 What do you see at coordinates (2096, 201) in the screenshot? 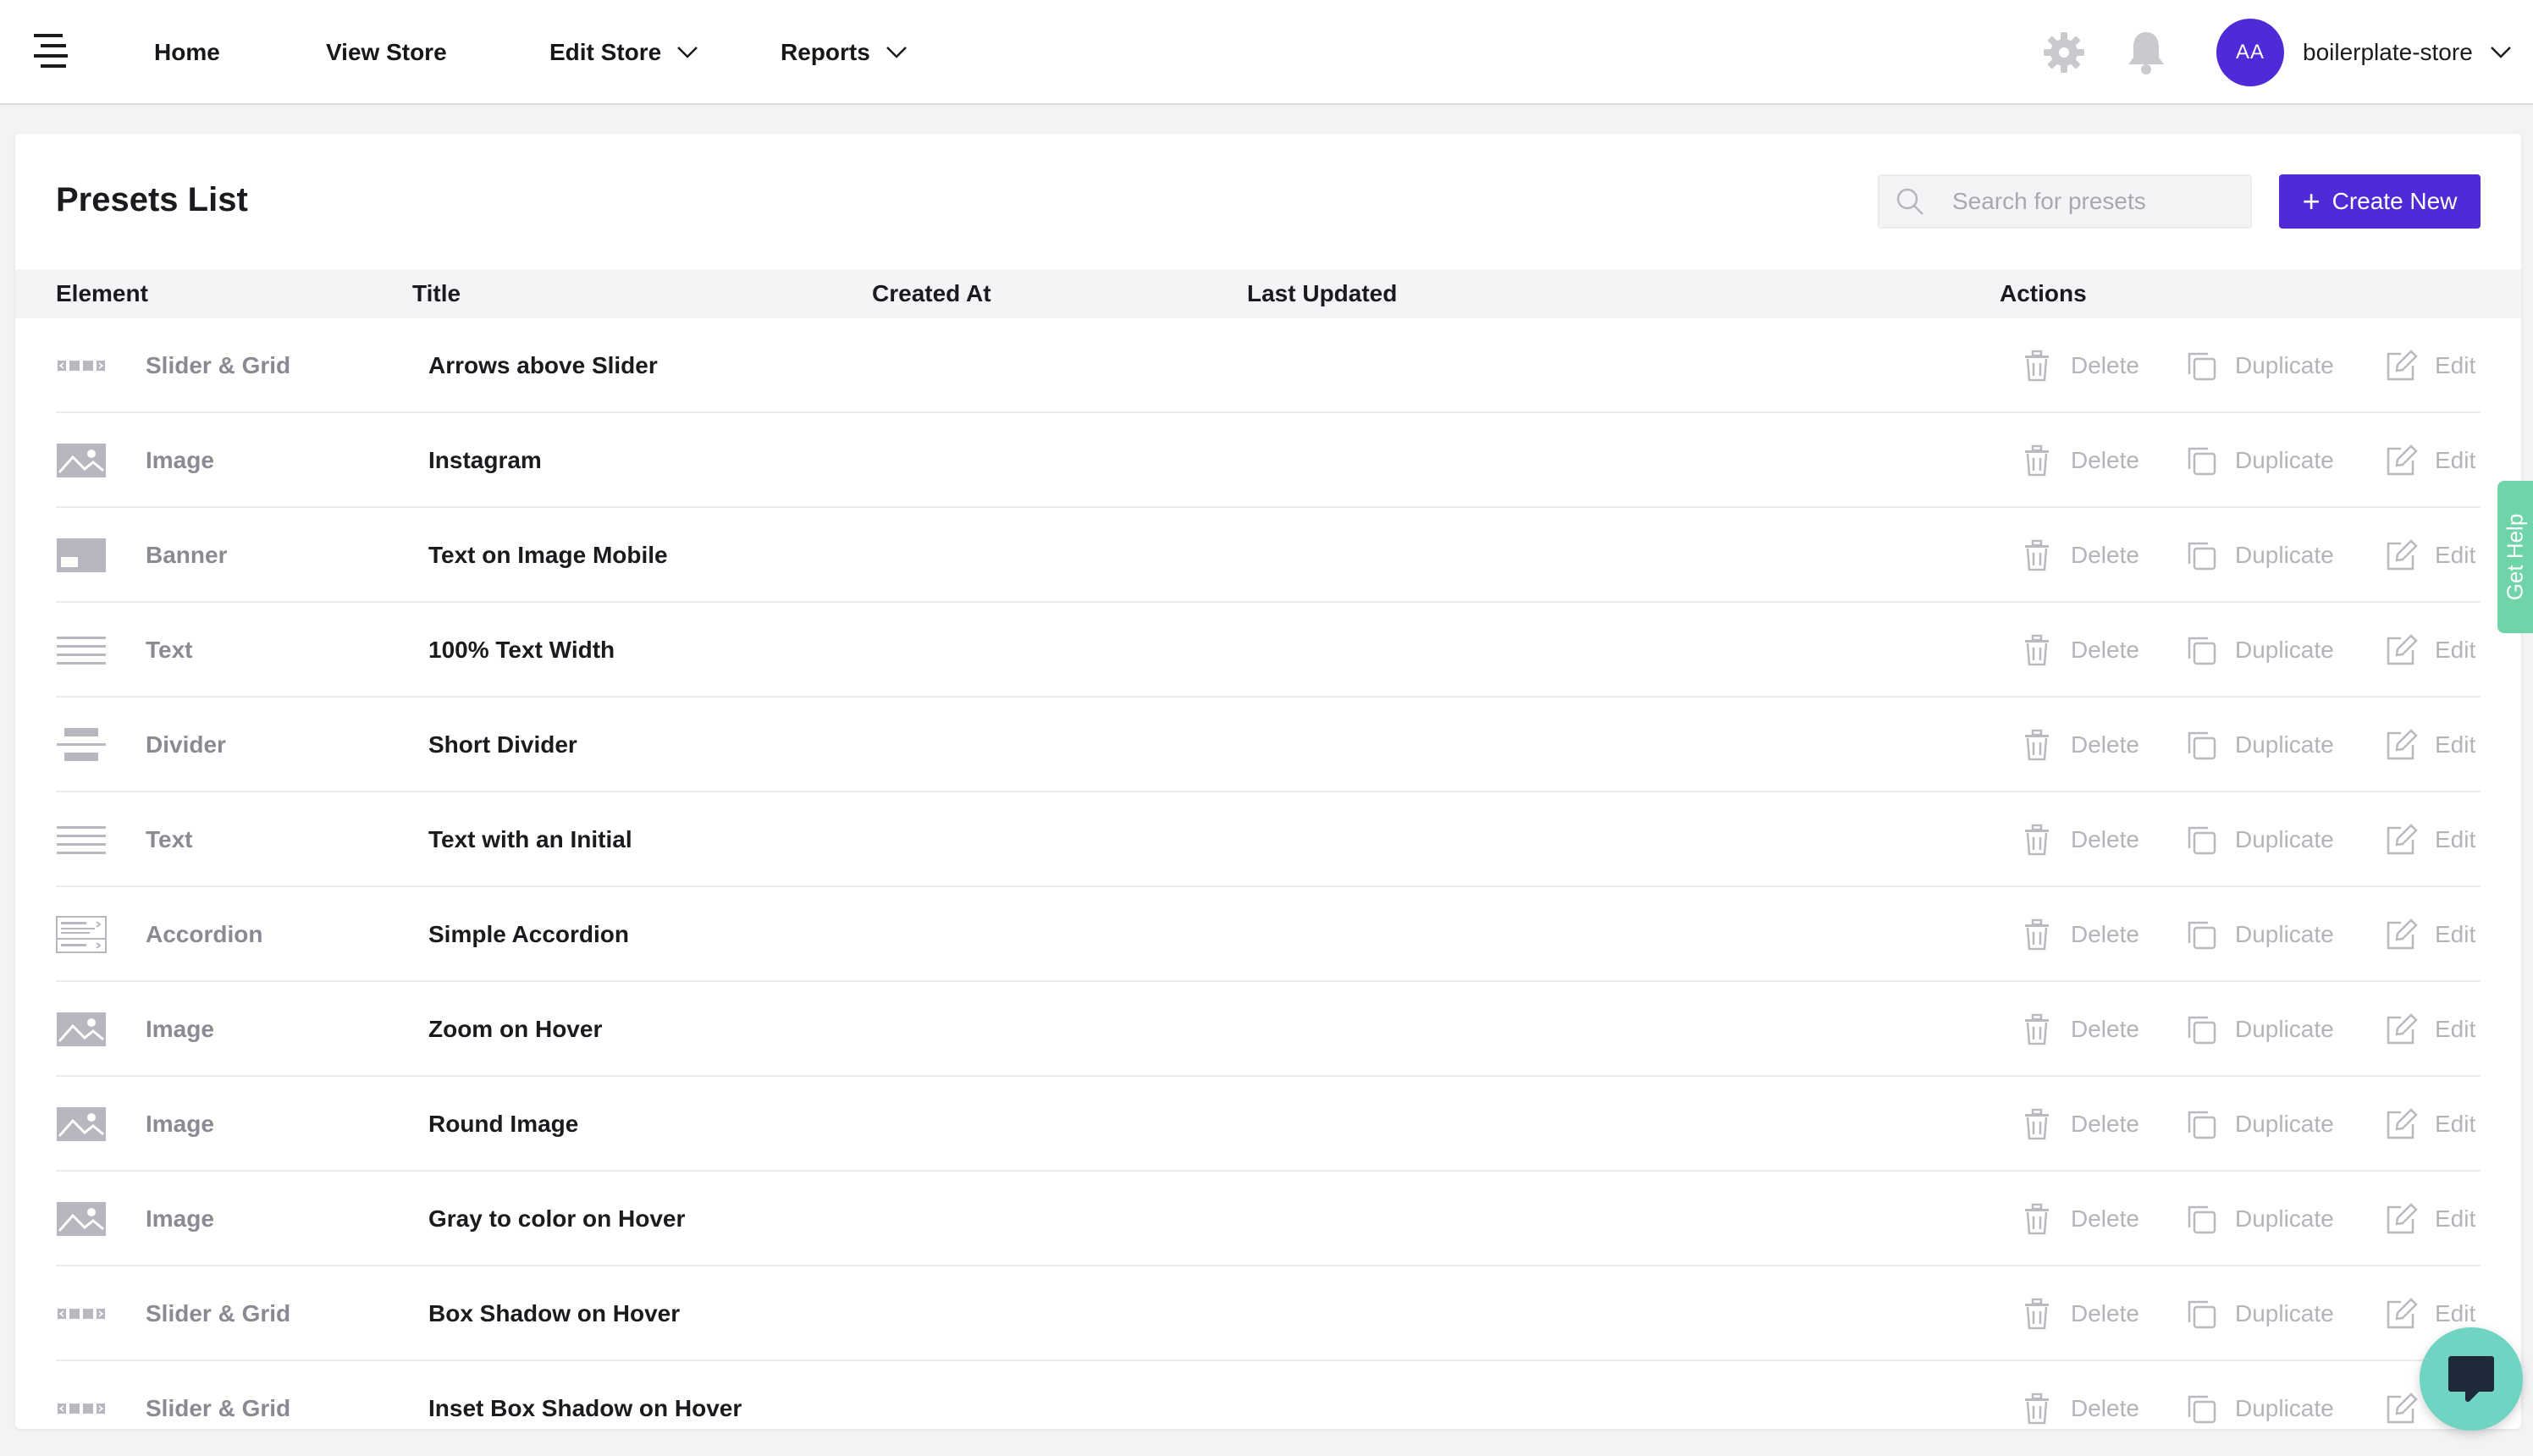
I see `search-input` at bounding box center [2096, 201].